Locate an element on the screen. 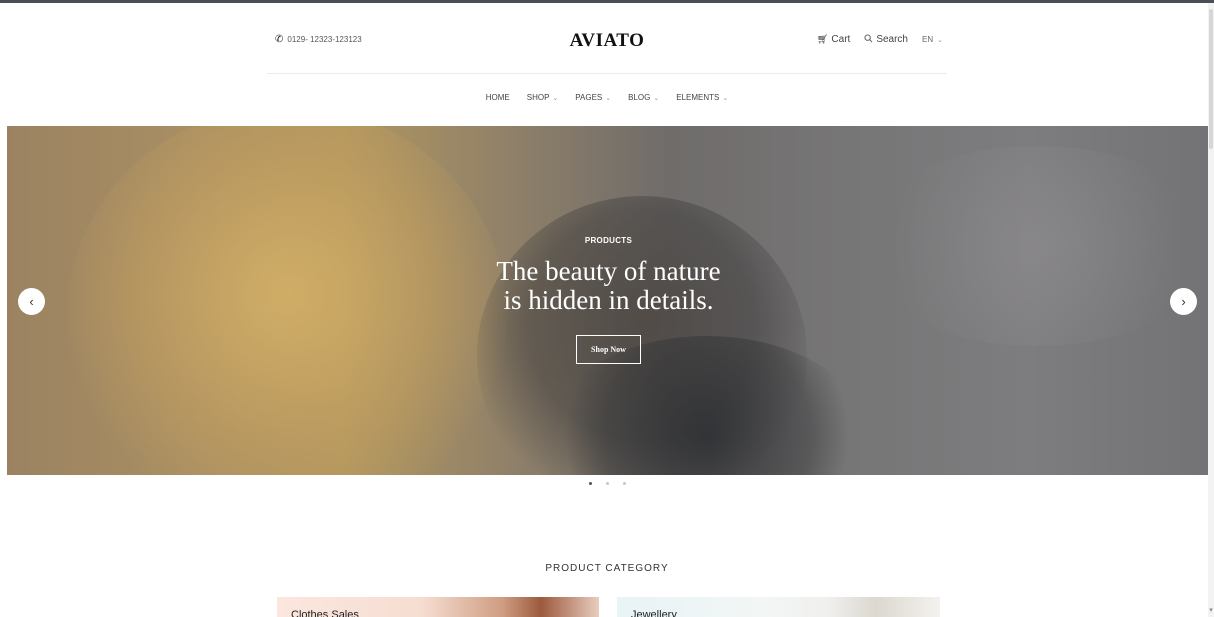 The height and width of the screenshot is (617, 1214). search-link: Search is located at coordinates (886, 39).